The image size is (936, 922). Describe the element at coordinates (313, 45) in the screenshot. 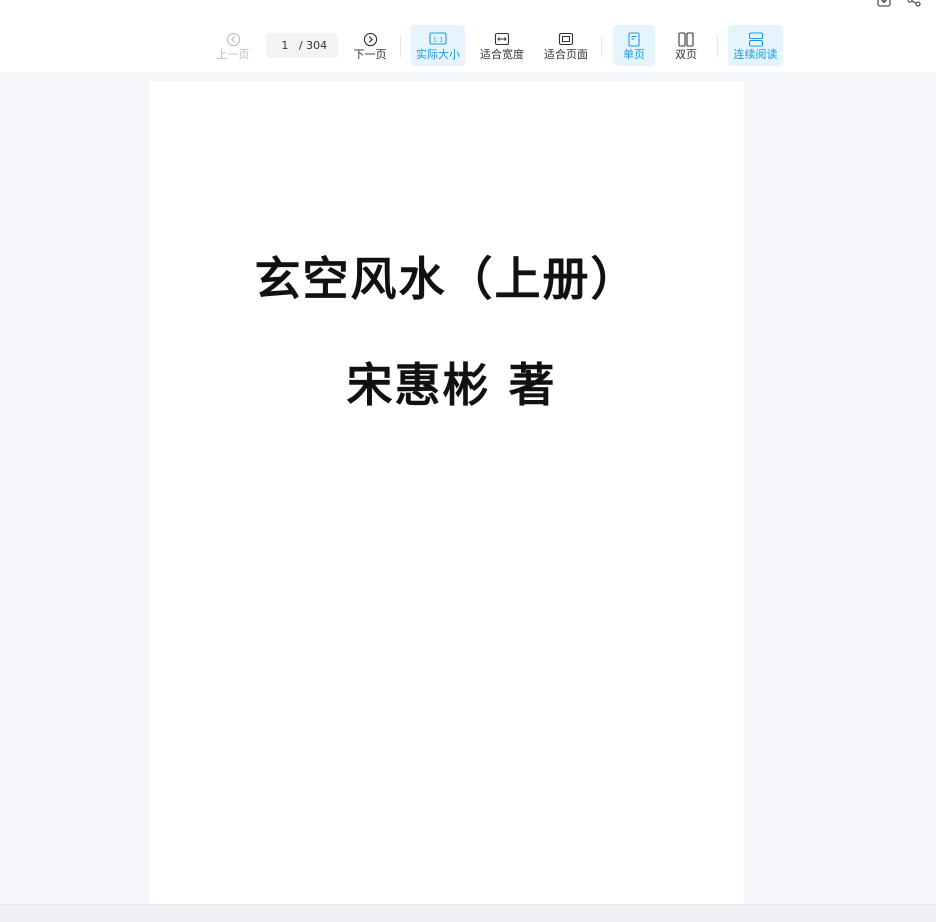

I see `total-pages: / 304` at that location.